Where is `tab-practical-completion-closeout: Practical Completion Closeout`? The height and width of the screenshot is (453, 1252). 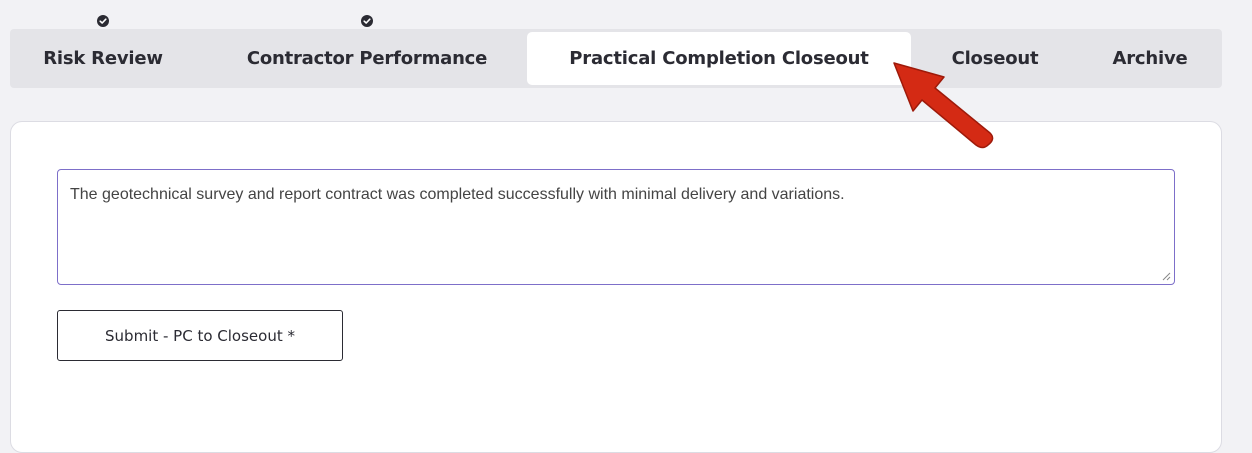
tab-practical-completion-closeout: Practical Completion Closeout is located at coordinates (719, 58).